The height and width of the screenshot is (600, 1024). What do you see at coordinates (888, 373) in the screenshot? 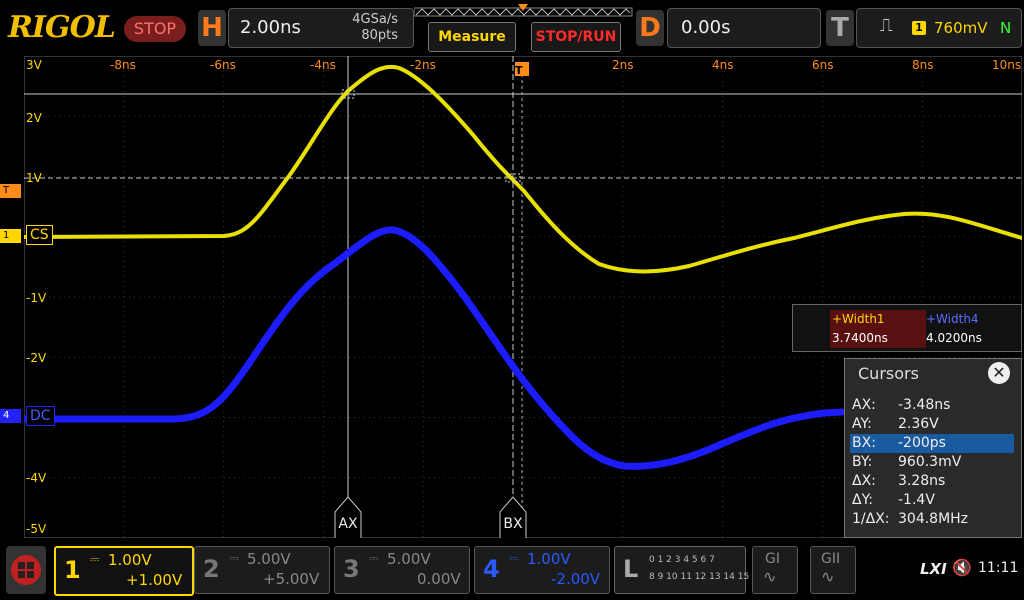
I see `cursors-title: Cursors` at bounding box center [888, 373].